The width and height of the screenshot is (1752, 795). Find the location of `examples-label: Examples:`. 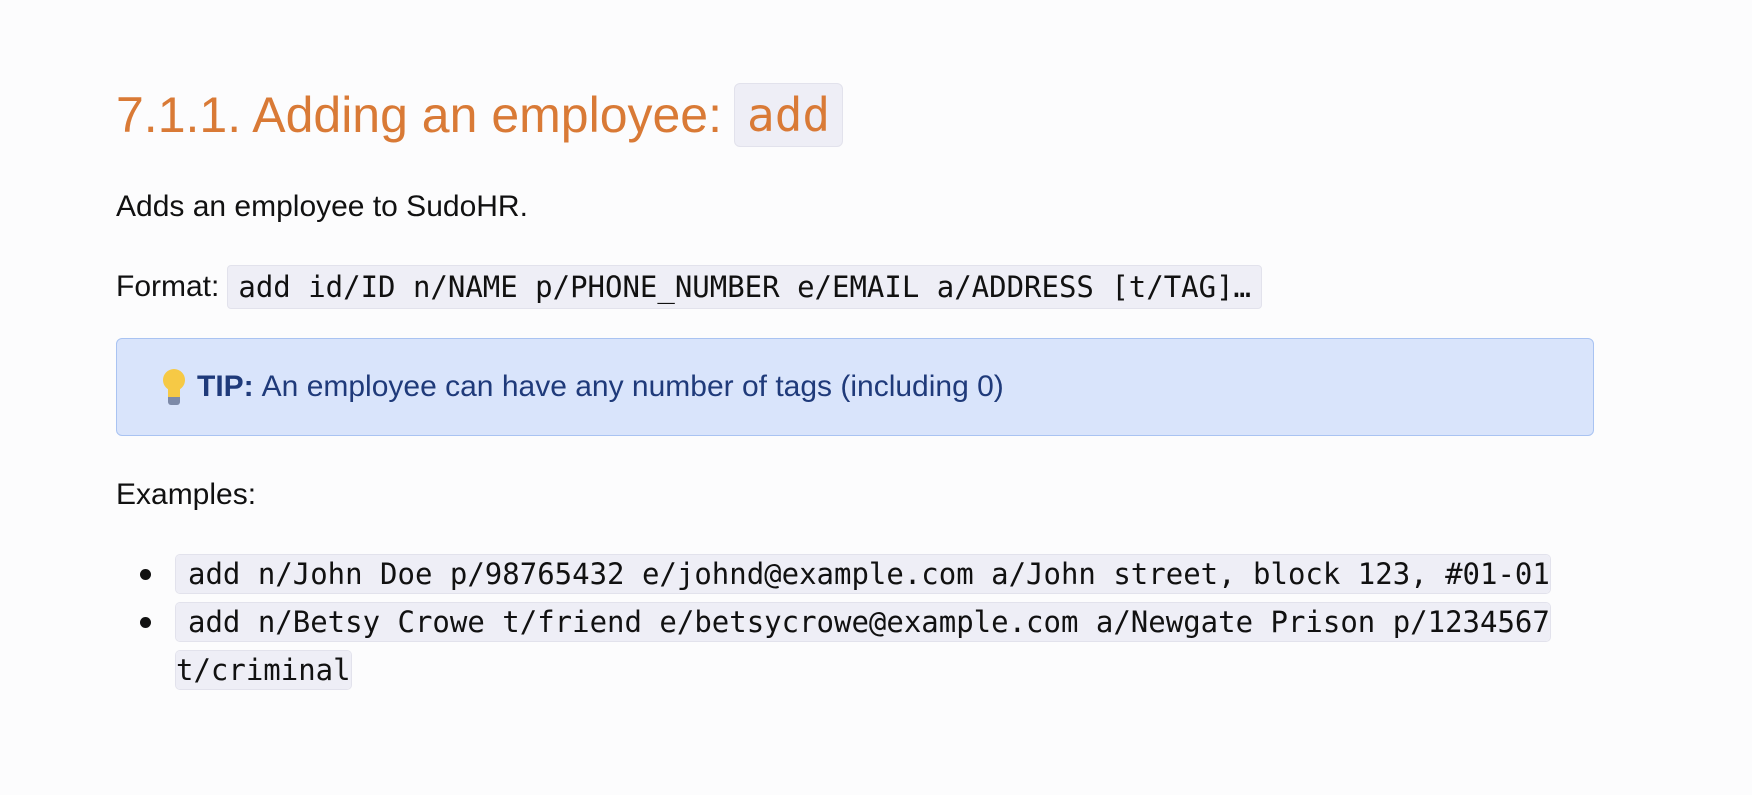

examples-label: Examples: is located at coordinates (186, 494).